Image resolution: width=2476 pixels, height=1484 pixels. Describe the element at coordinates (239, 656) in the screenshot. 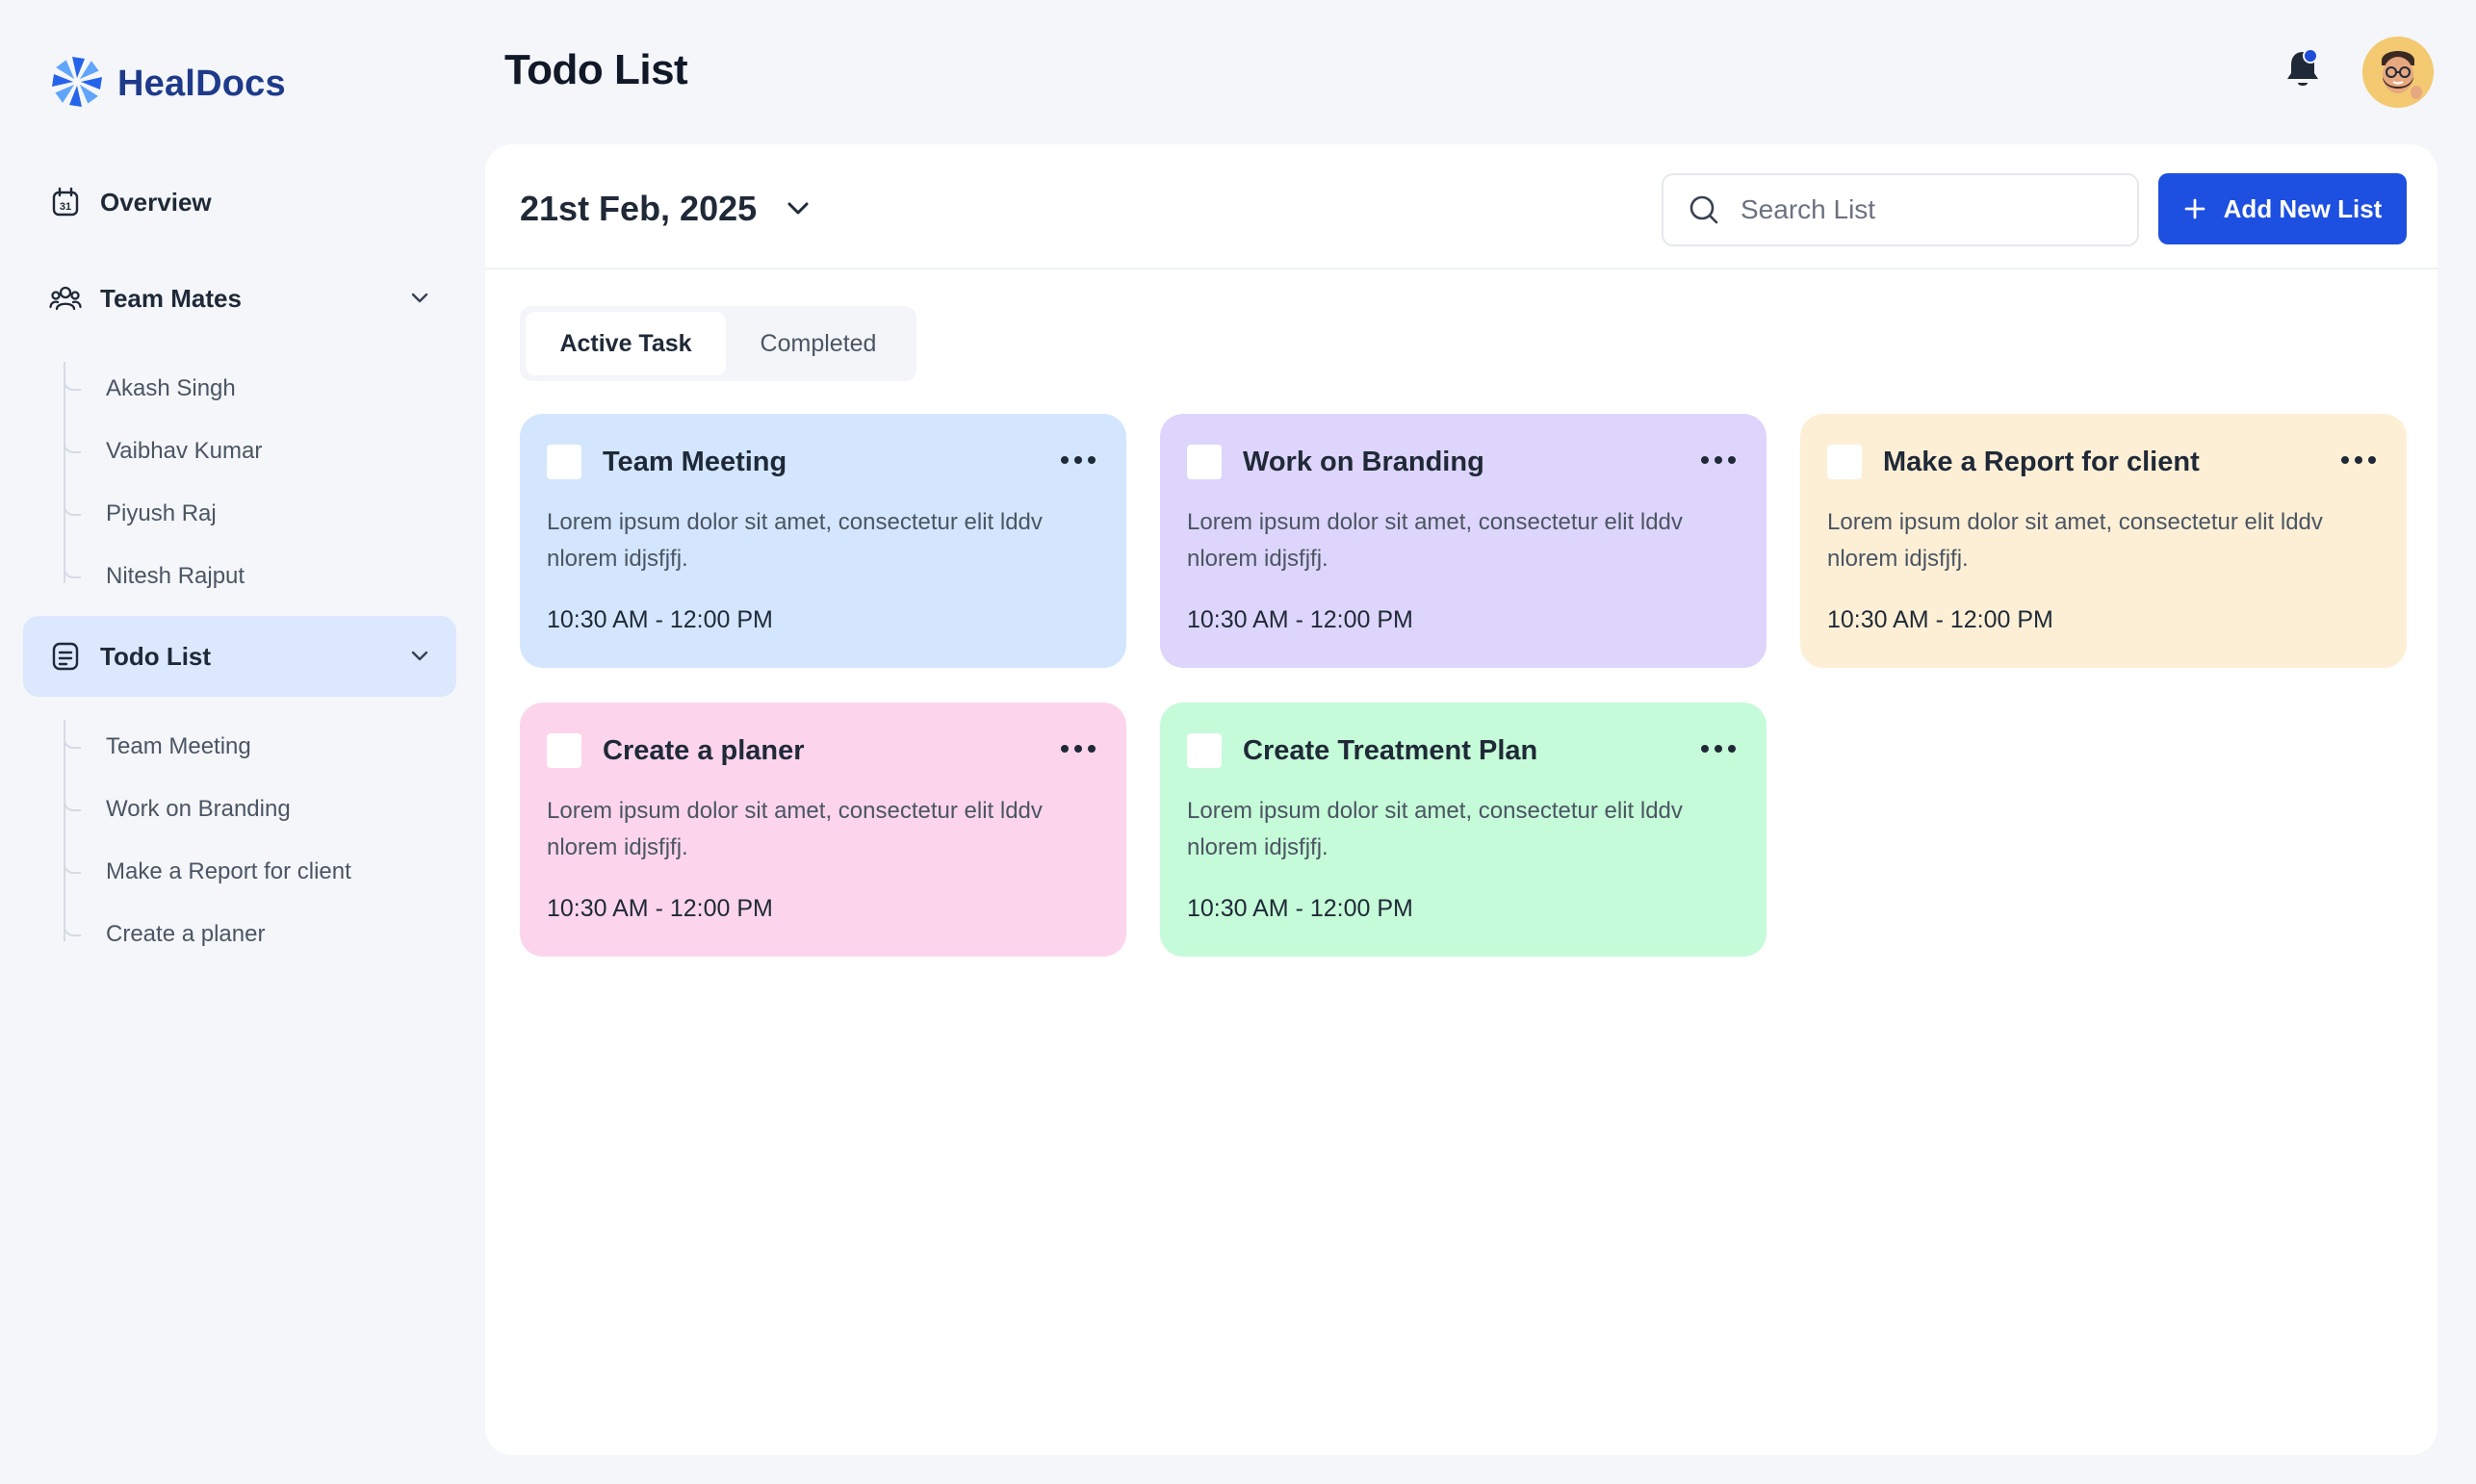

I see `sidebar-item-todo-list: Todo List` at that location.